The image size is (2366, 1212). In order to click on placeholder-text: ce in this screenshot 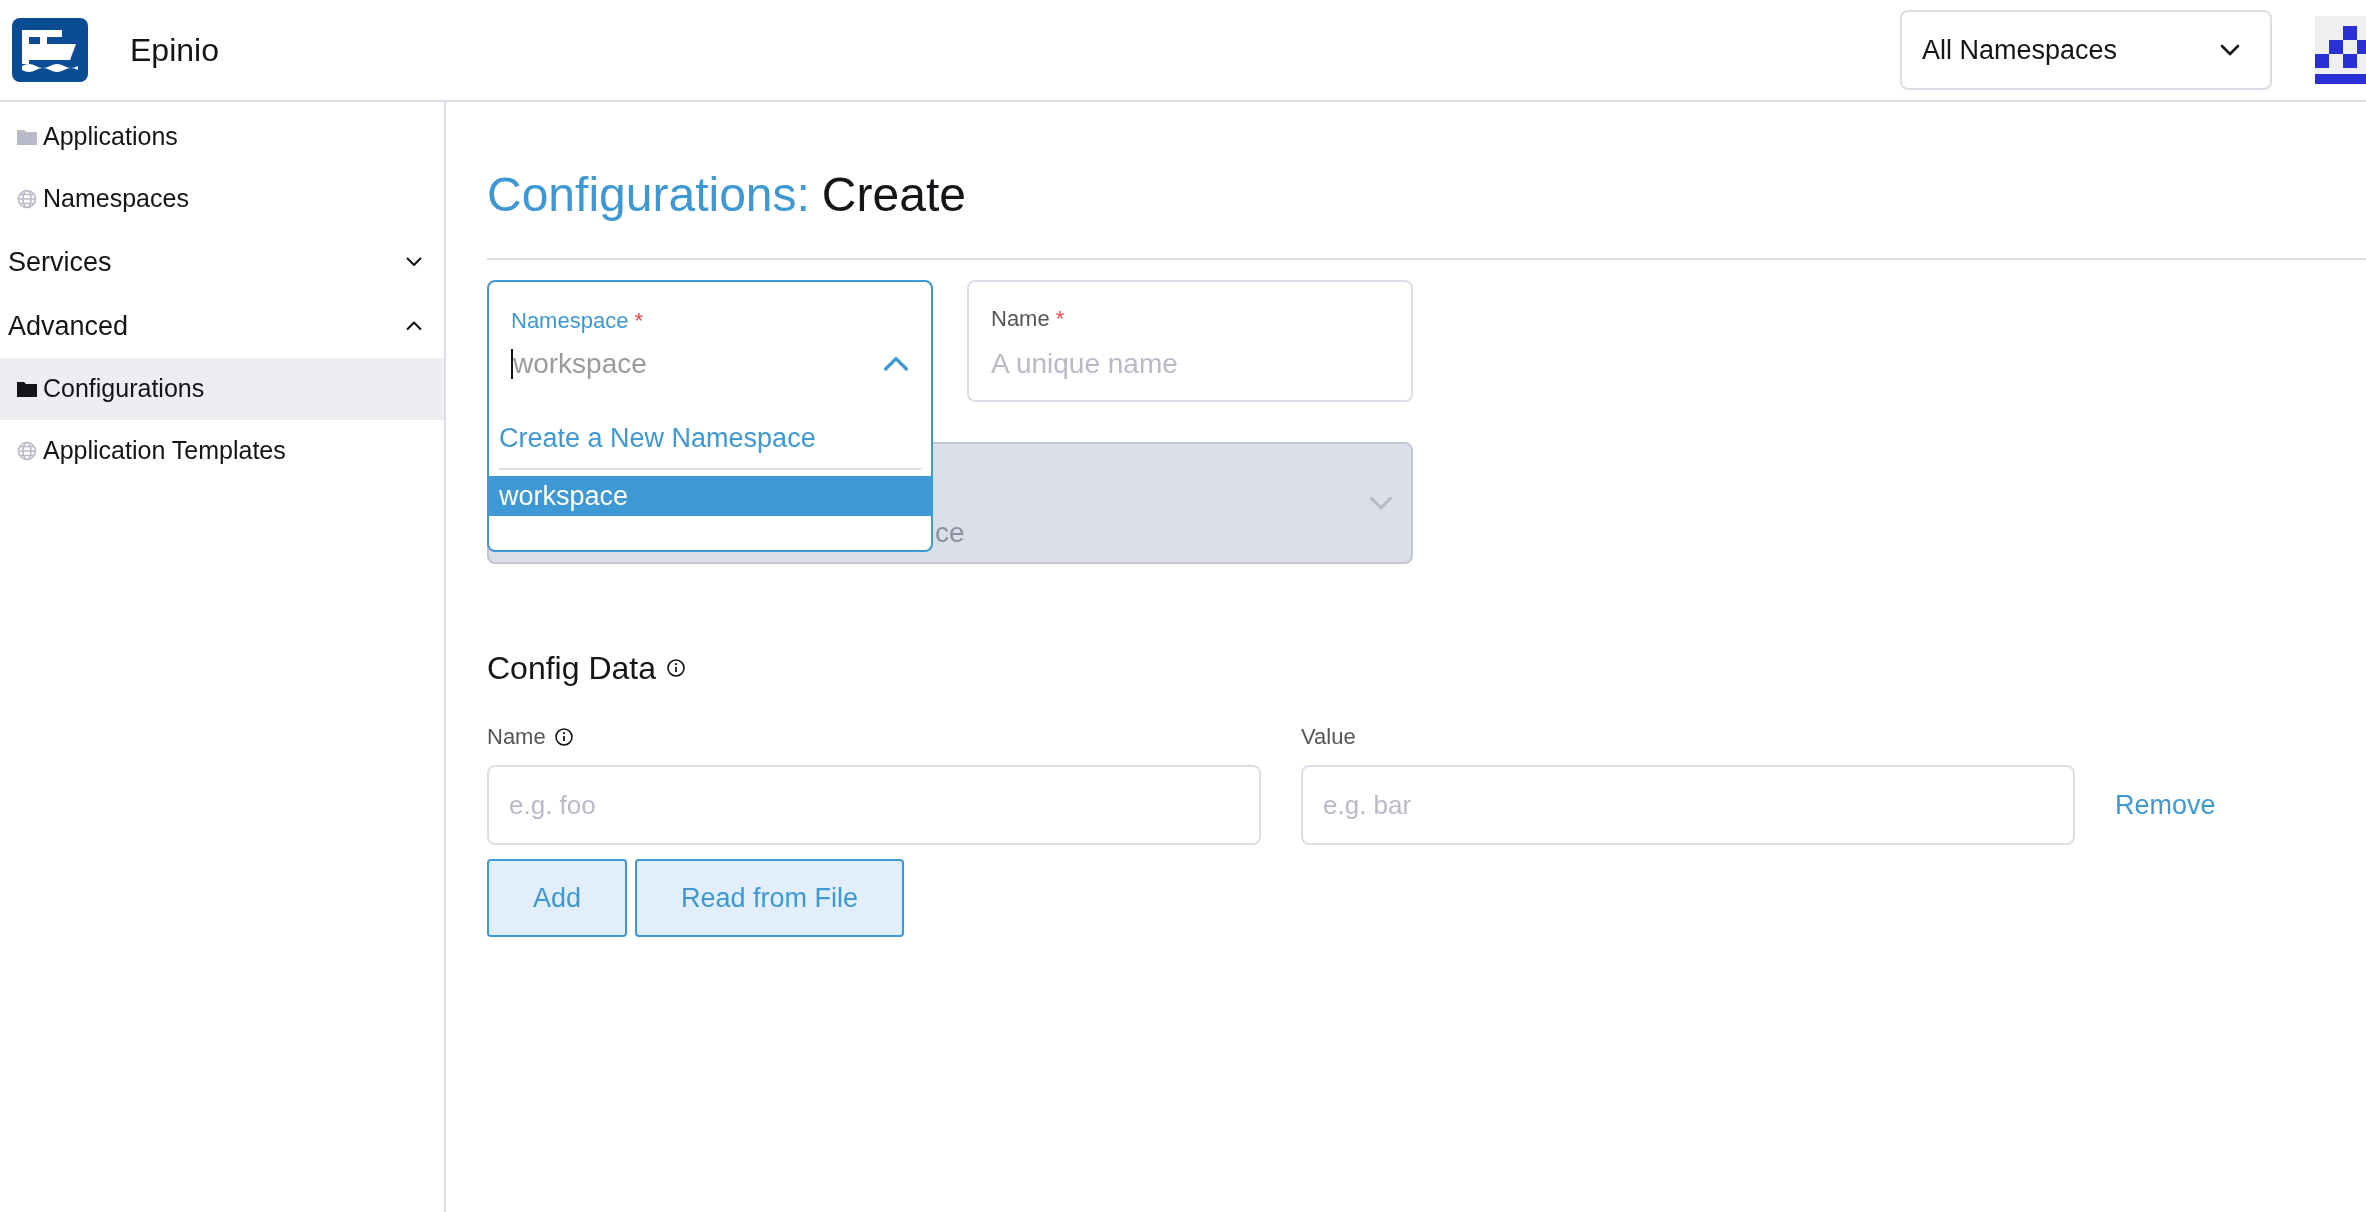, I will do `click(950, 533)`.